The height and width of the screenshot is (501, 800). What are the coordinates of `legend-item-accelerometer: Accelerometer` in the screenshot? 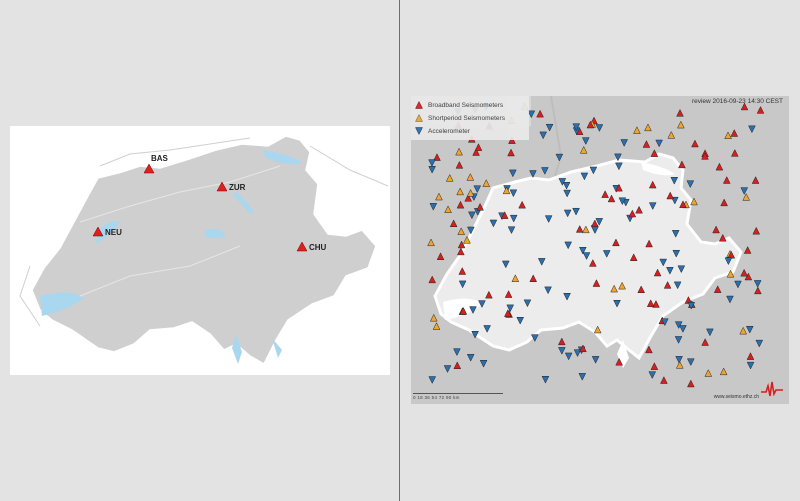 It's located at (442, 131).